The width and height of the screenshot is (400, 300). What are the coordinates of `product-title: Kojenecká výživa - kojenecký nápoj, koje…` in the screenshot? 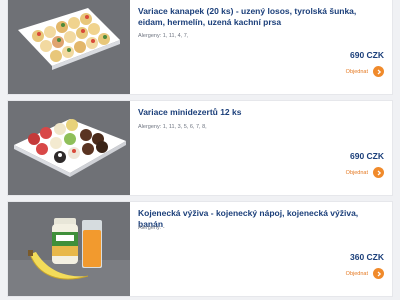 It's located at (261, 219).